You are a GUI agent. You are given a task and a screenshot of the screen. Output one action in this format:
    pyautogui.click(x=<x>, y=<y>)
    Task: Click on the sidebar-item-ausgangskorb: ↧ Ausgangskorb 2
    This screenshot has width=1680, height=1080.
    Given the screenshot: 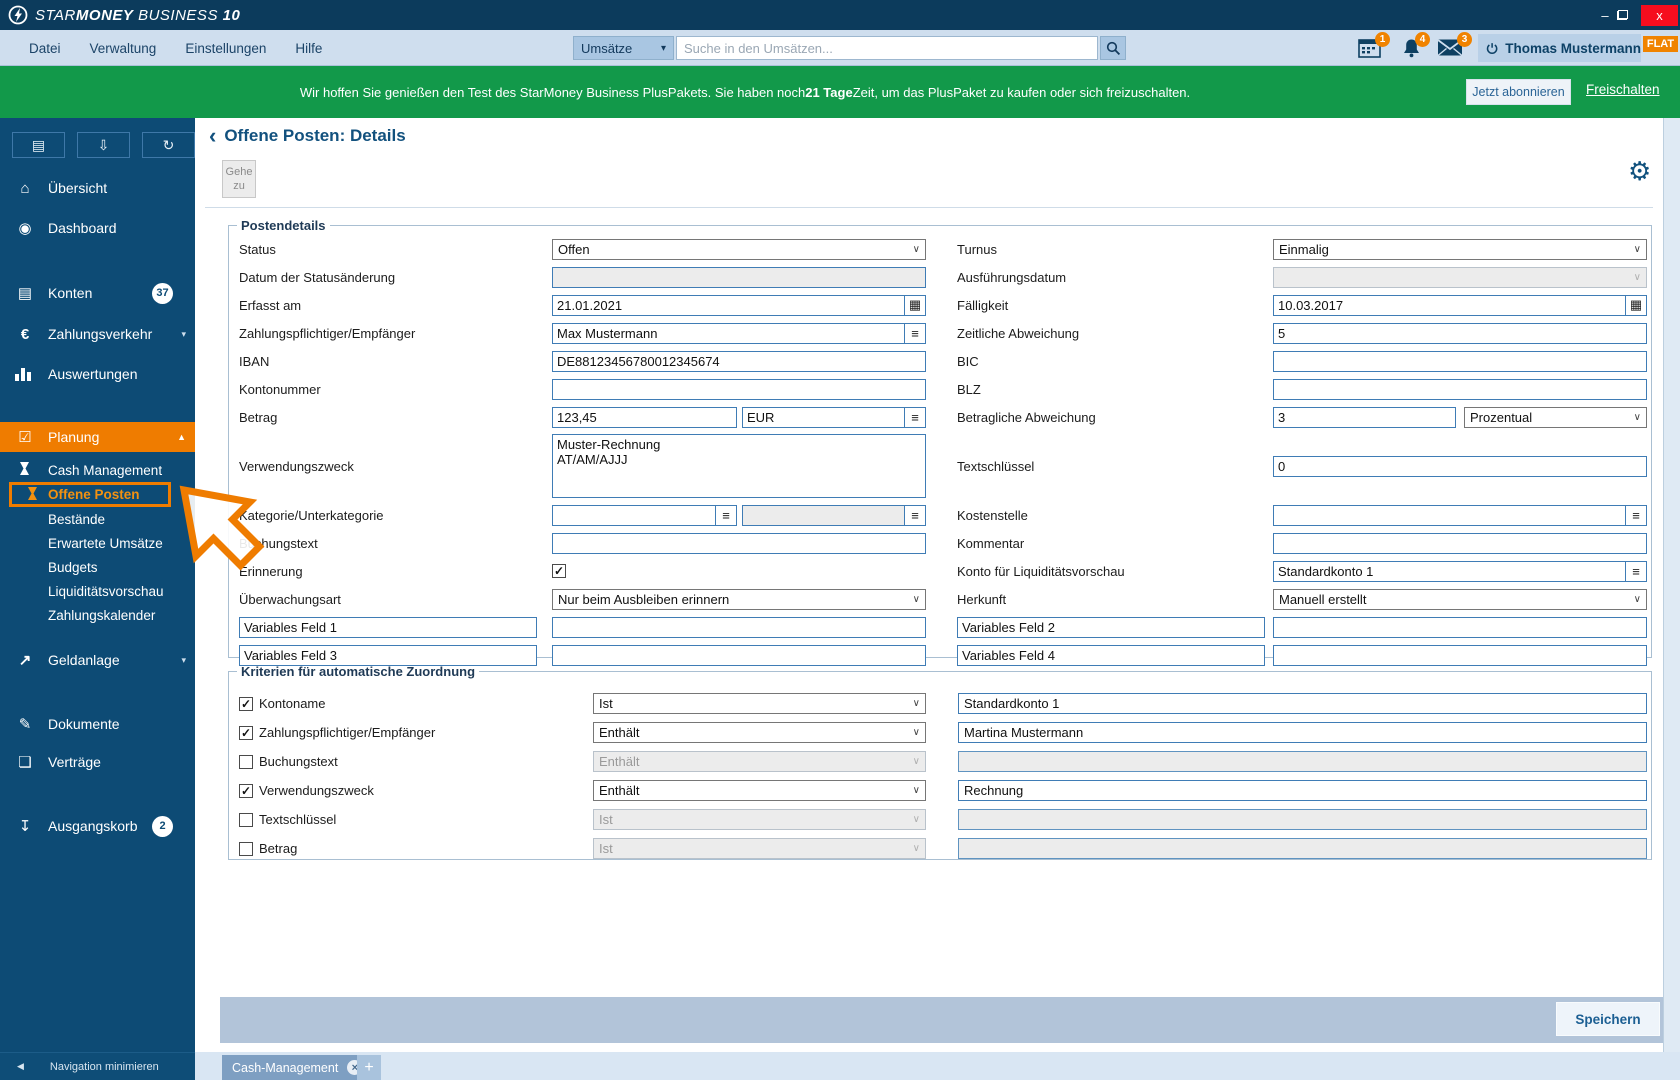 What is the action you would take?
    pyautogui.click(x=97, y=826)
    